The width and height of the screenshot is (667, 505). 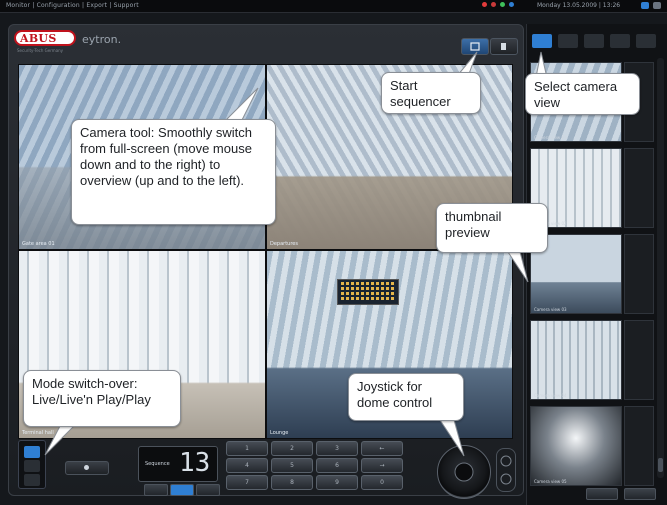 What do you see at coordinates (582, 94) in the screenshot?
I see `callout-select-camera-view: Select camera view` at bounding box center [582, 94].